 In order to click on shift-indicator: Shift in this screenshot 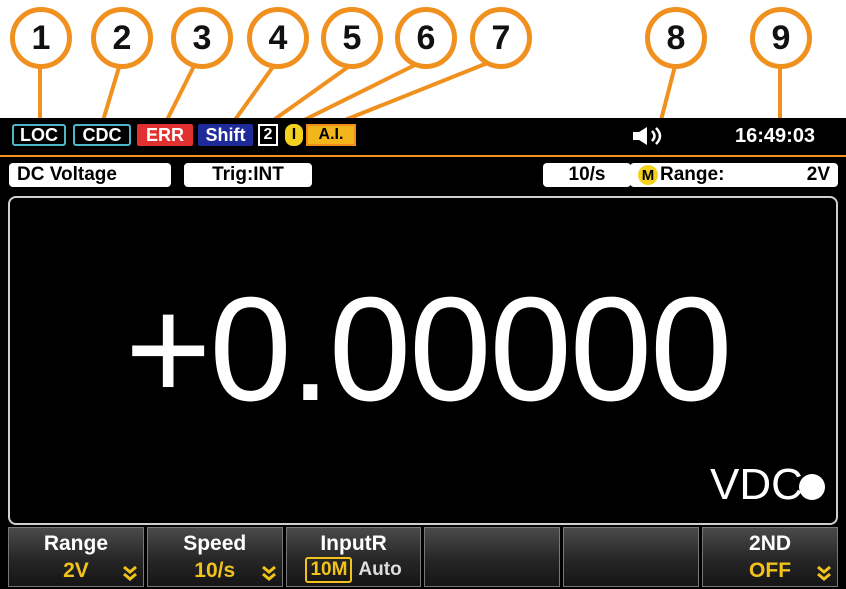, I will do `click(225, 135)`.